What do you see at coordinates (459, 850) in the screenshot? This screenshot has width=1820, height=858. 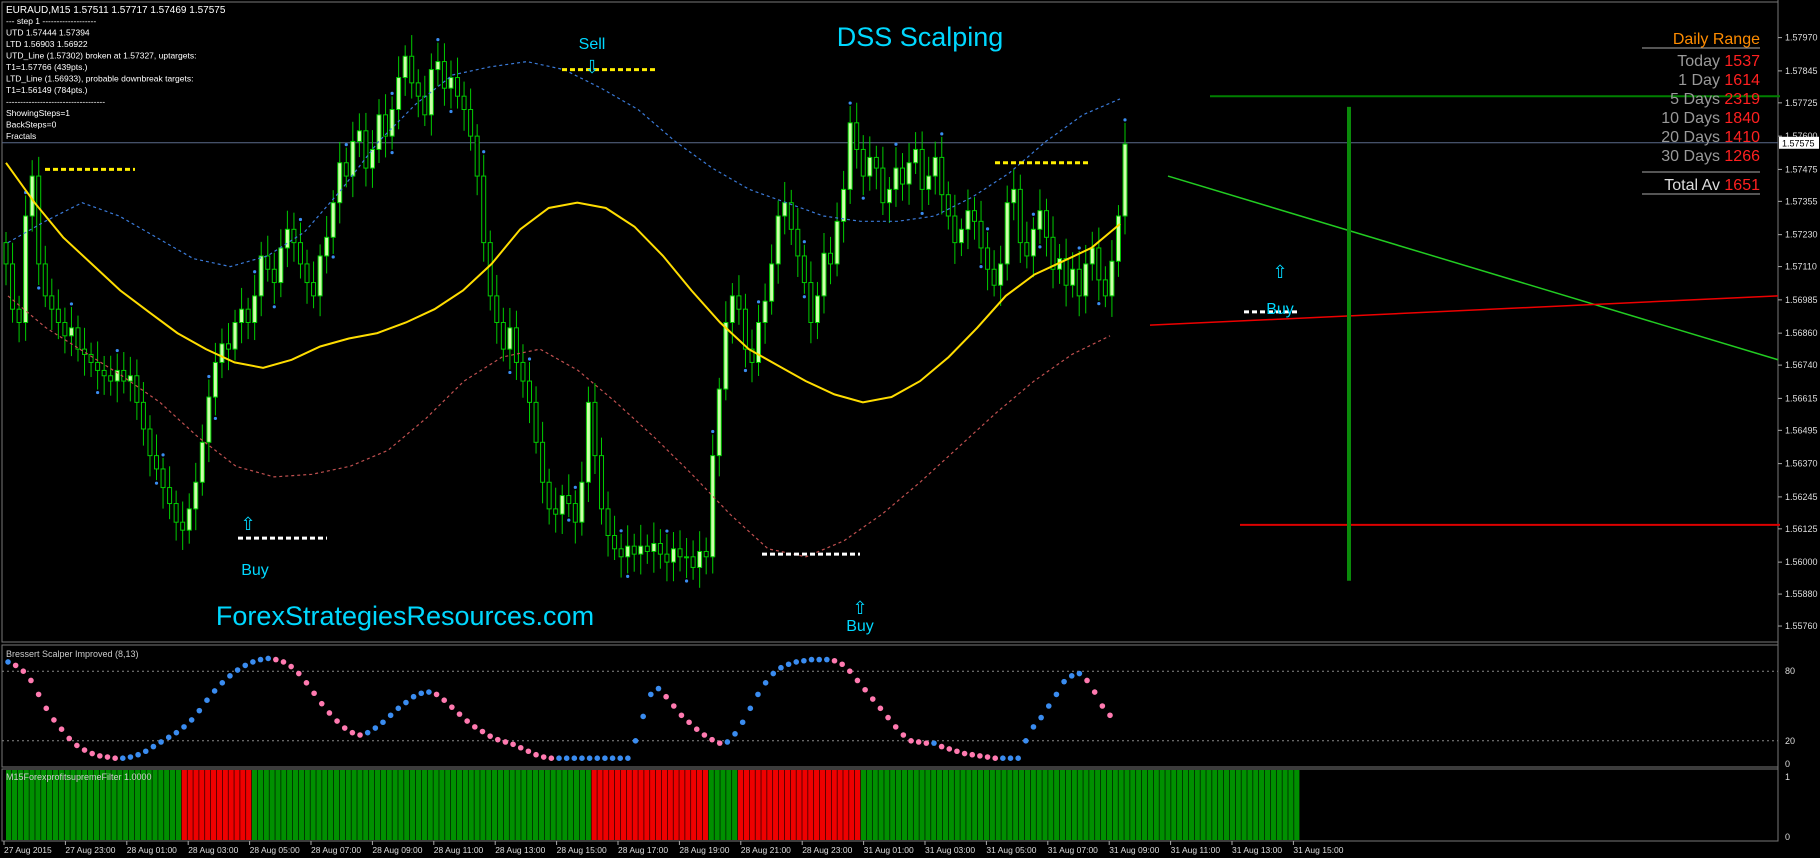 I see `time-tick-label: 28 Aug 11:00` at bounding box center [459, 850].